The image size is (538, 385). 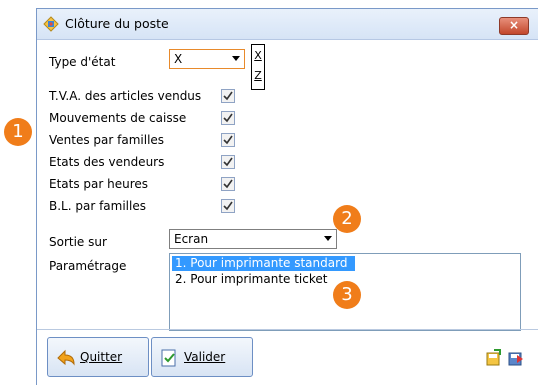 What do you see at coordinates (347, 219) in the screenshot?
I see `callout-badge-2: 2` at bounding box center [347, 219].